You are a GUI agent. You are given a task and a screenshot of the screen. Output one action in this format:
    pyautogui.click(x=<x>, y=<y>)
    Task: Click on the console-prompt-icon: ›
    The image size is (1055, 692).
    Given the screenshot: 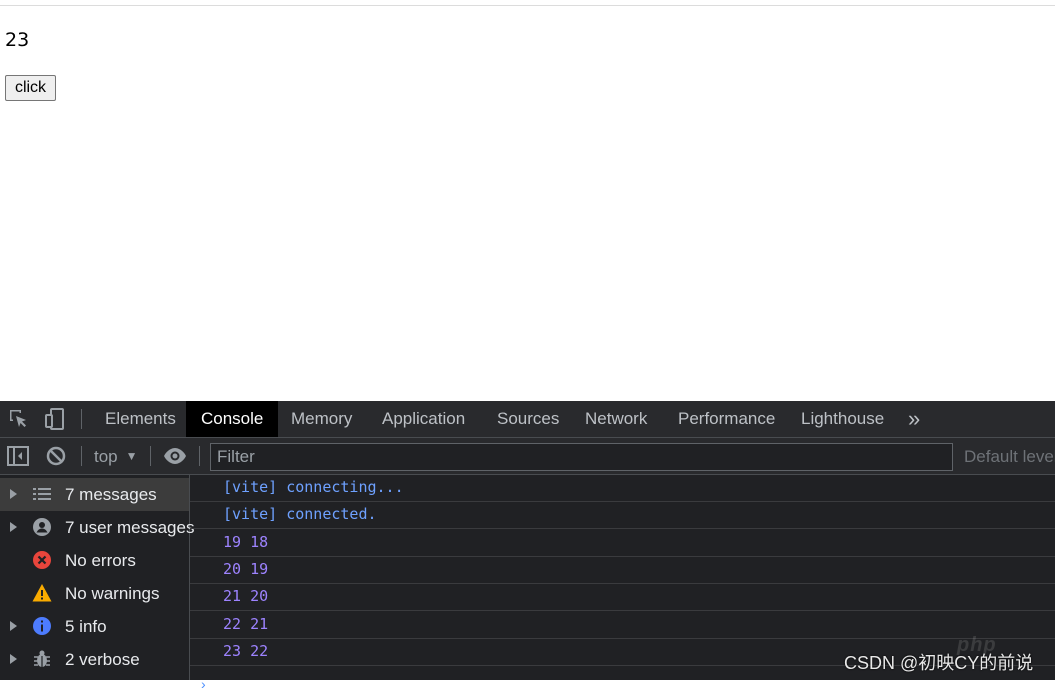 What is the action you would take?
    pyautogui.click(x=203, y=684)
    